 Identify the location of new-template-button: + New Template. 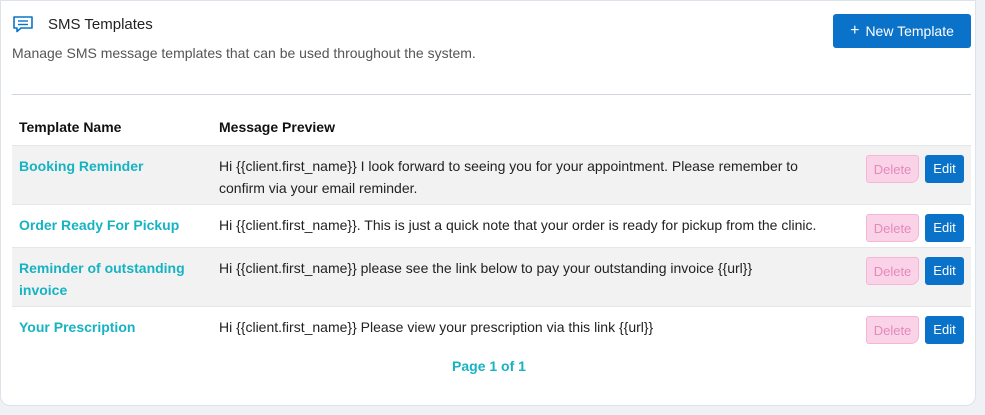
(902, 31).